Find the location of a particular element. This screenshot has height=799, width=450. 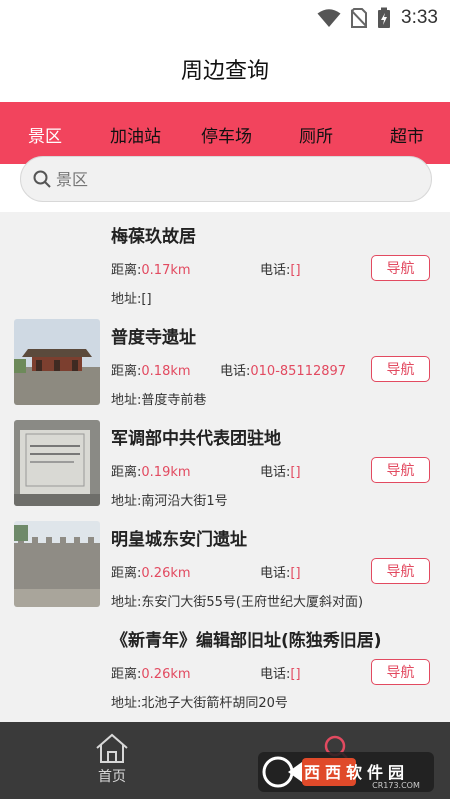

tab-toilet: 厕所 is located at coordinates (316, 134).